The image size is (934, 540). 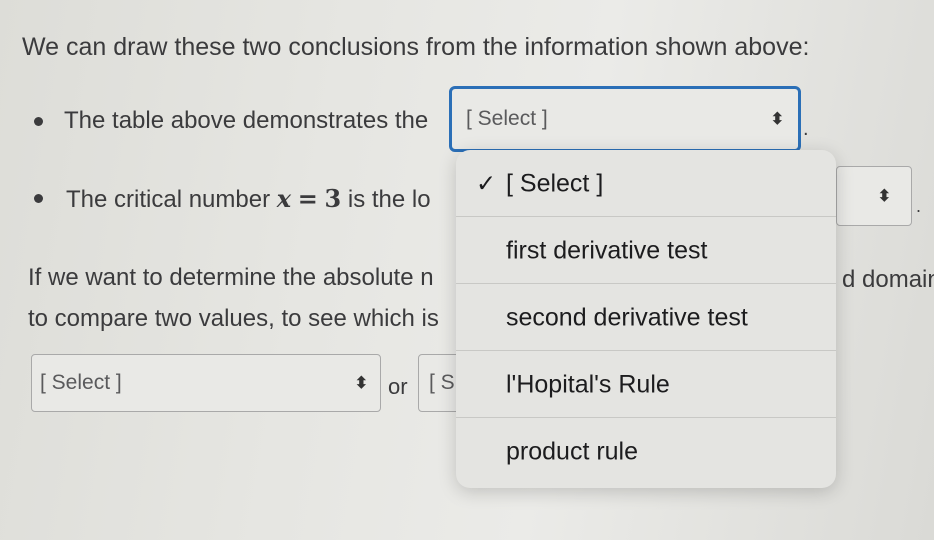 I want to click on dropdown-option-first-derivative-test: first derivative test, so click(x=646, y=250).